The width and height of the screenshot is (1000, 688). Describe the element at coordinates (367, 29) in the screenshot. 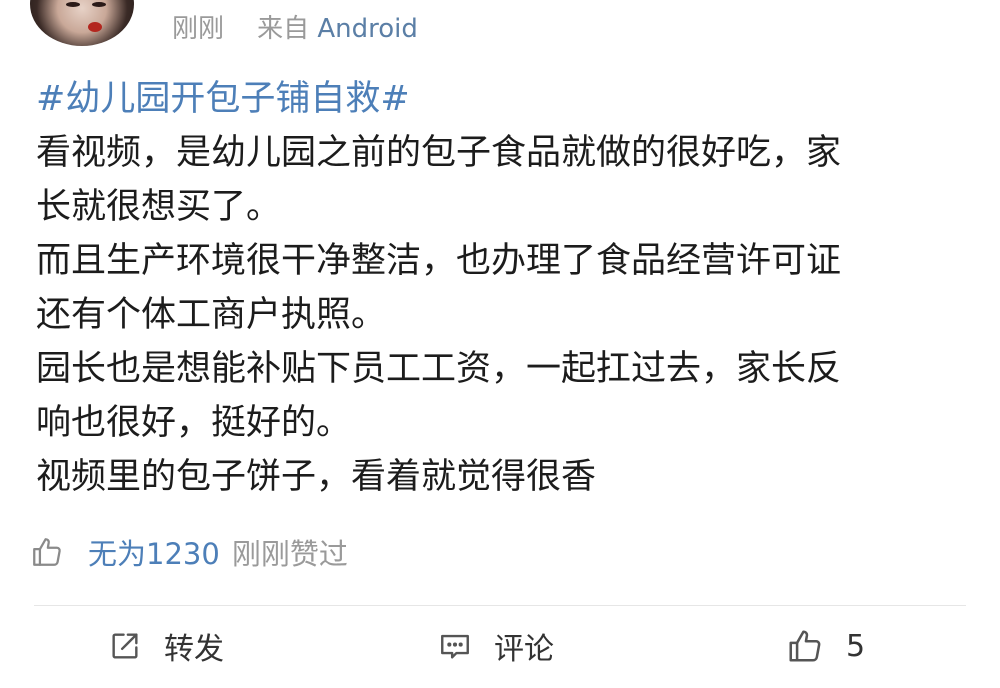

I see `source-name: Android` at that location.